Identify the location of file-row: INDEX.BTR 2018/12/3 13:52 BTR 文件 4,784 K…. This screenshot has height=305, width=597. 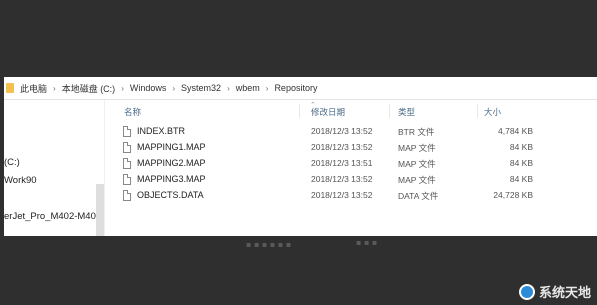
(355, 132).